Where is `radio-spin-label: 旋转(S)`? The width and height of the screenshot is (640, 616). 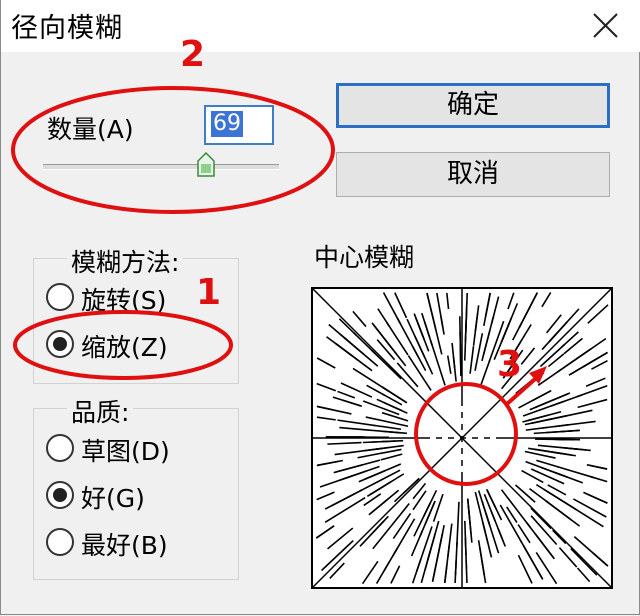 radio-spin-label: 旋转(S) is located at coordinates (123, 299).